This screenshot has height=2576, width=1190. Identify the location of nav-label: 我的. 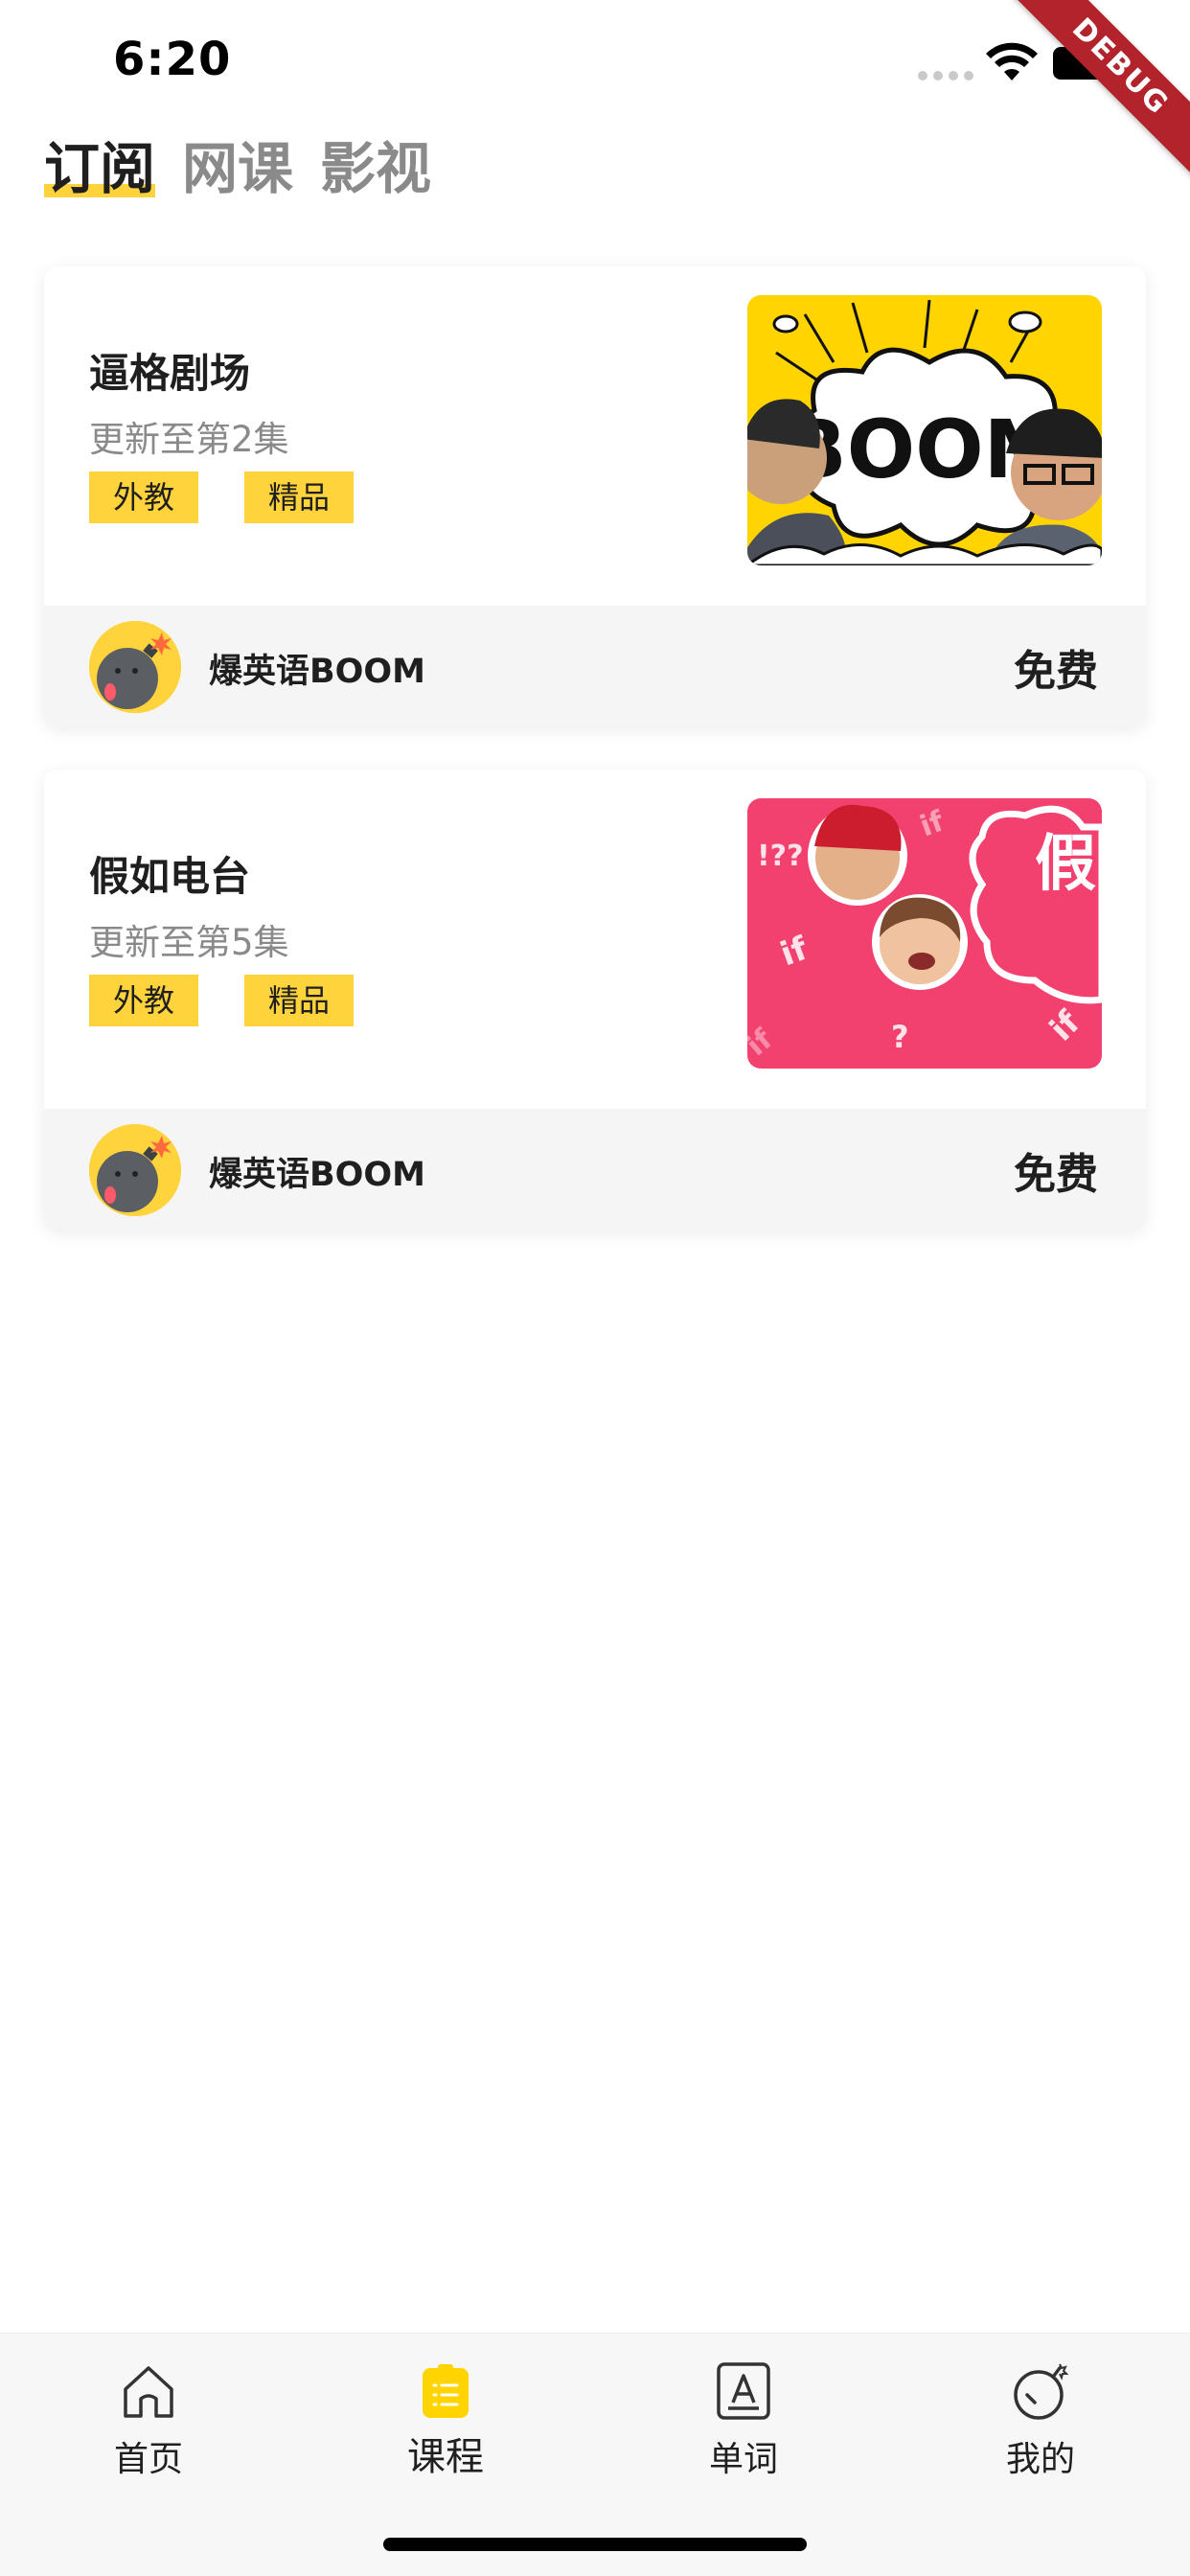
(1040, 2459).